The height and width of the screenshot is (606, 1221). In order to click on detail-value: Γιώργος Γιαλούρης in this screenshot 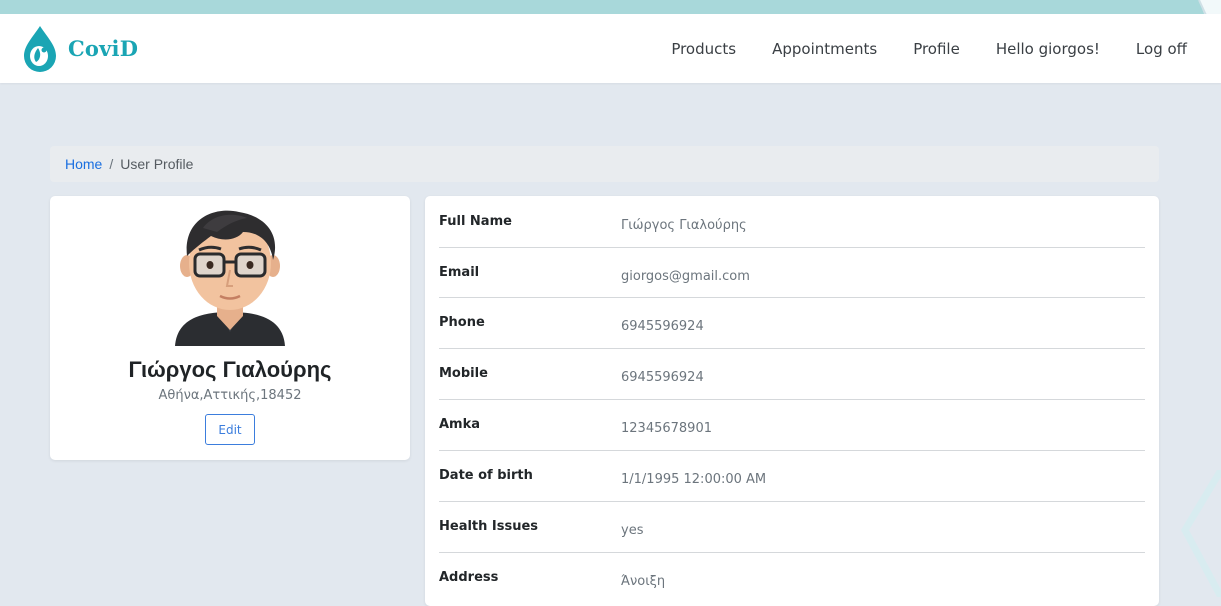, I will do `click(684, 225)`.